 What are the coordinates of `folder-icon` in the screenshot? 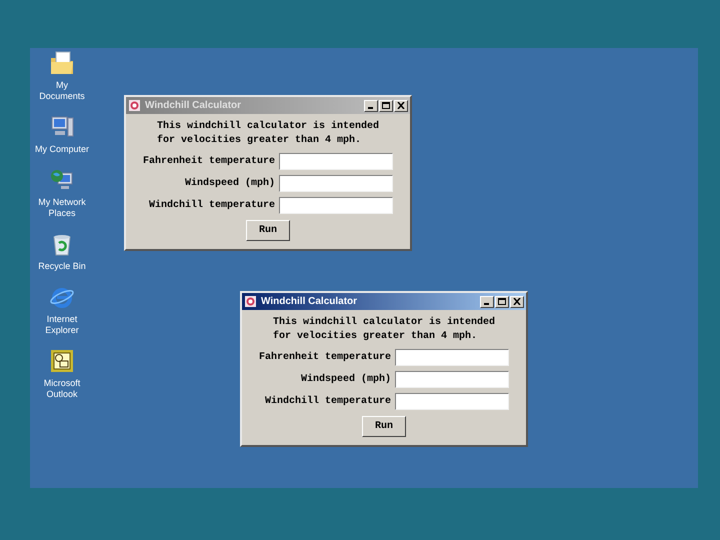 It's located at (62, 63).